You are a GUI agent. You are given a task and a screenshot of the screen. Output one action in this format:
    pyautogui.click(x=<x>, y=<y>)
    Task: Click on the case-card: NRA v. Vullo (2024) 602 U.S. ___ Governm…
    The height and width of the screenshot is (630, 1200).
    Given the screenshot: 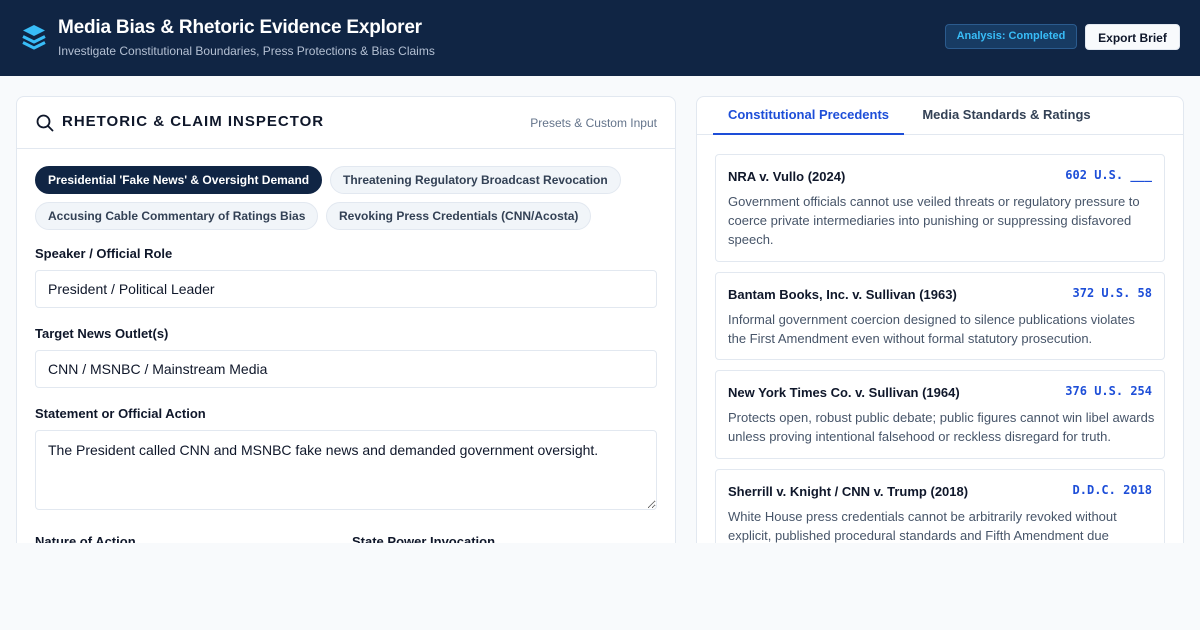 What is the action you would take?
    pyautogui.click(x=940, y=208)
    